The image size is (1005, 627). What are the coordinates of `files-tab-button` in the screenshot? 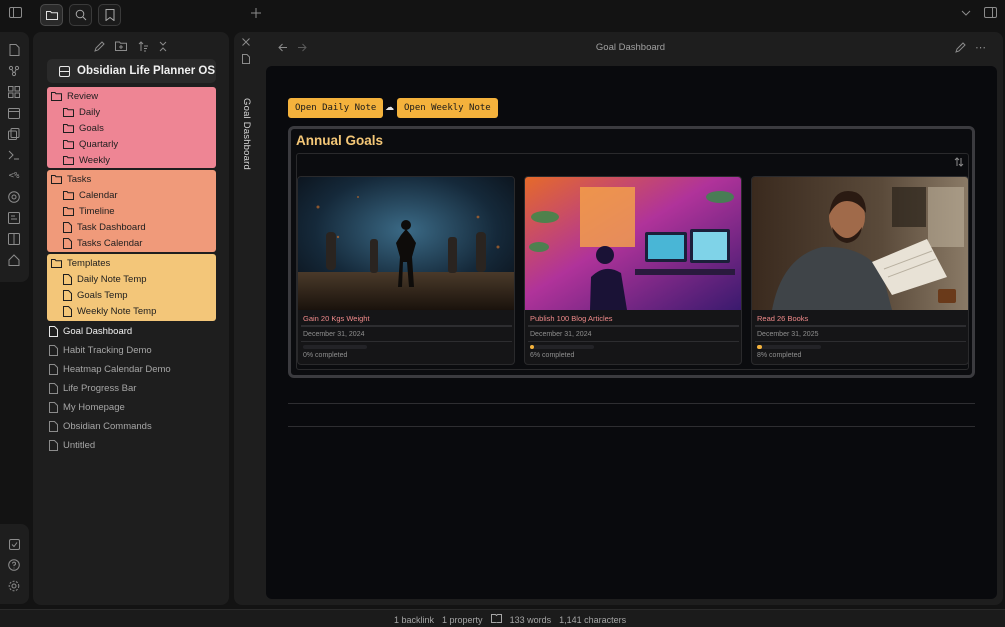 It's located at (51, 15).